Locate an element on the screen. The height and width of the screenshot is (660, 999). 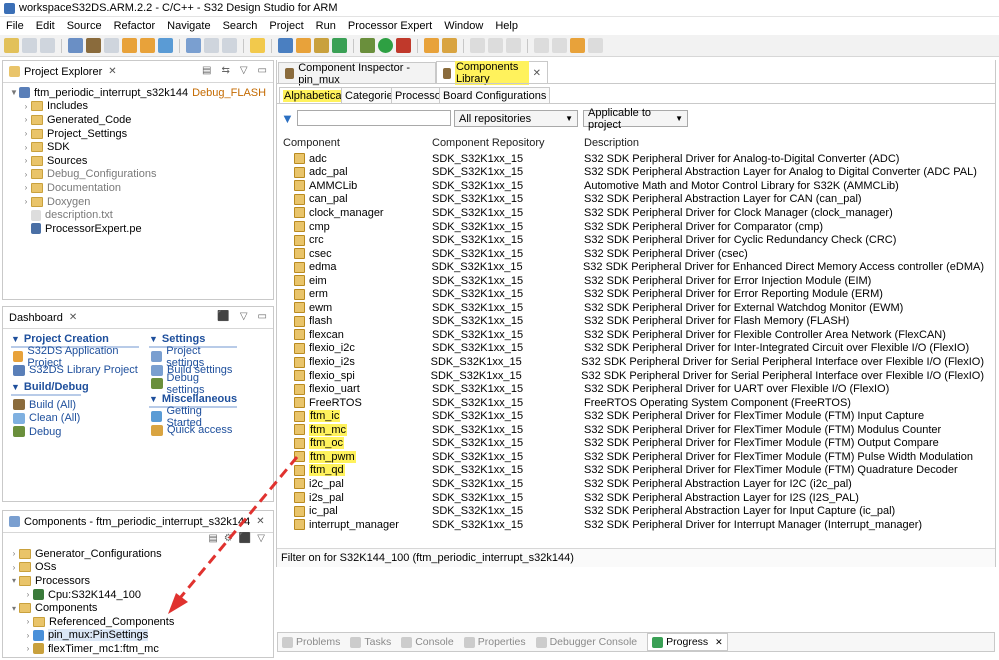
lightning-icon is located at coordinates (257, 45).